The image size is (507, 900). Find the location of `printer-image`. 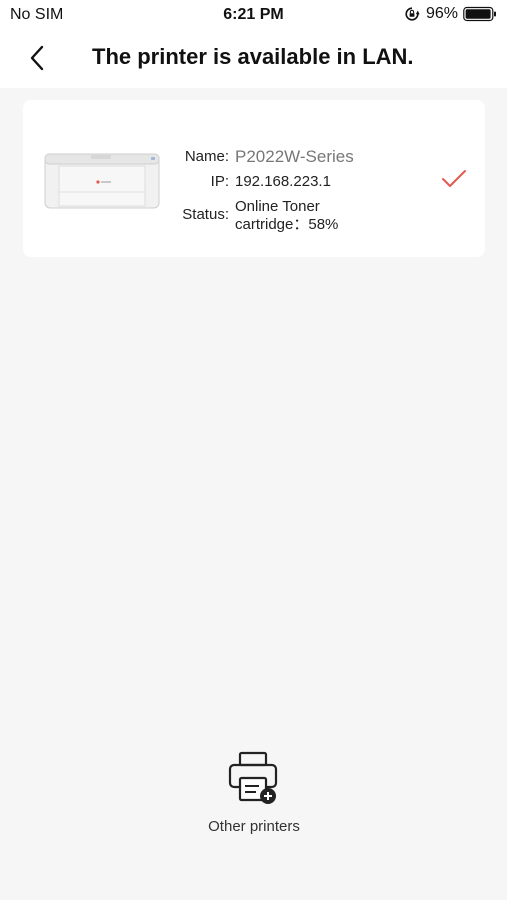

printer-image is located at coordinates (102, 181).